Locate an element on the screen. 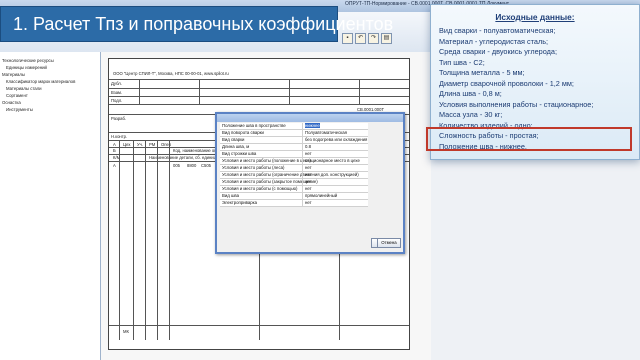 The image size is (640, 360). param-key: Вид сварки is located at coordinates (233, 139).